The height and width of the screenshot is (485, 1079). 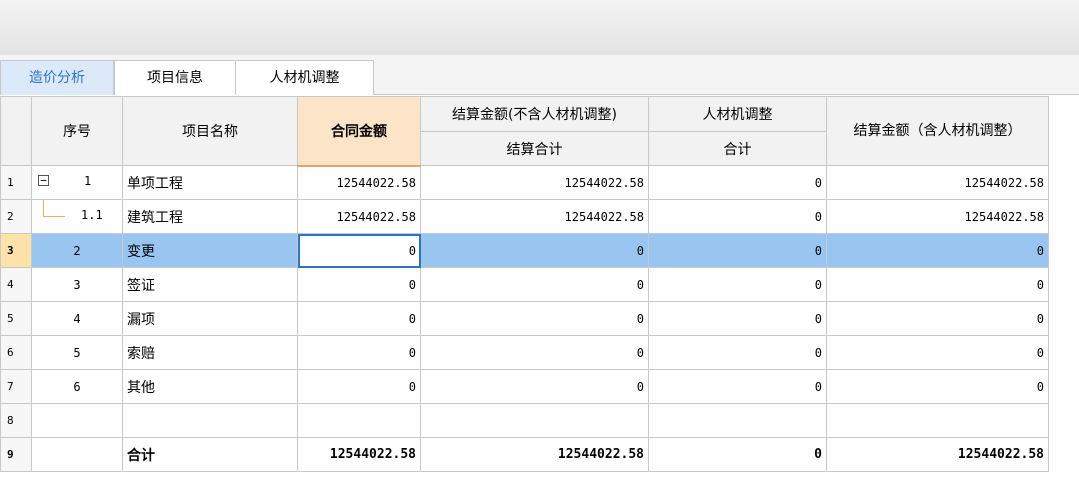 What do you see at coordinates (937, 131) in the screenshot?
I see `header-settle-incl: 结算金额（含人材机调整）` at bounding box center [937, 131].